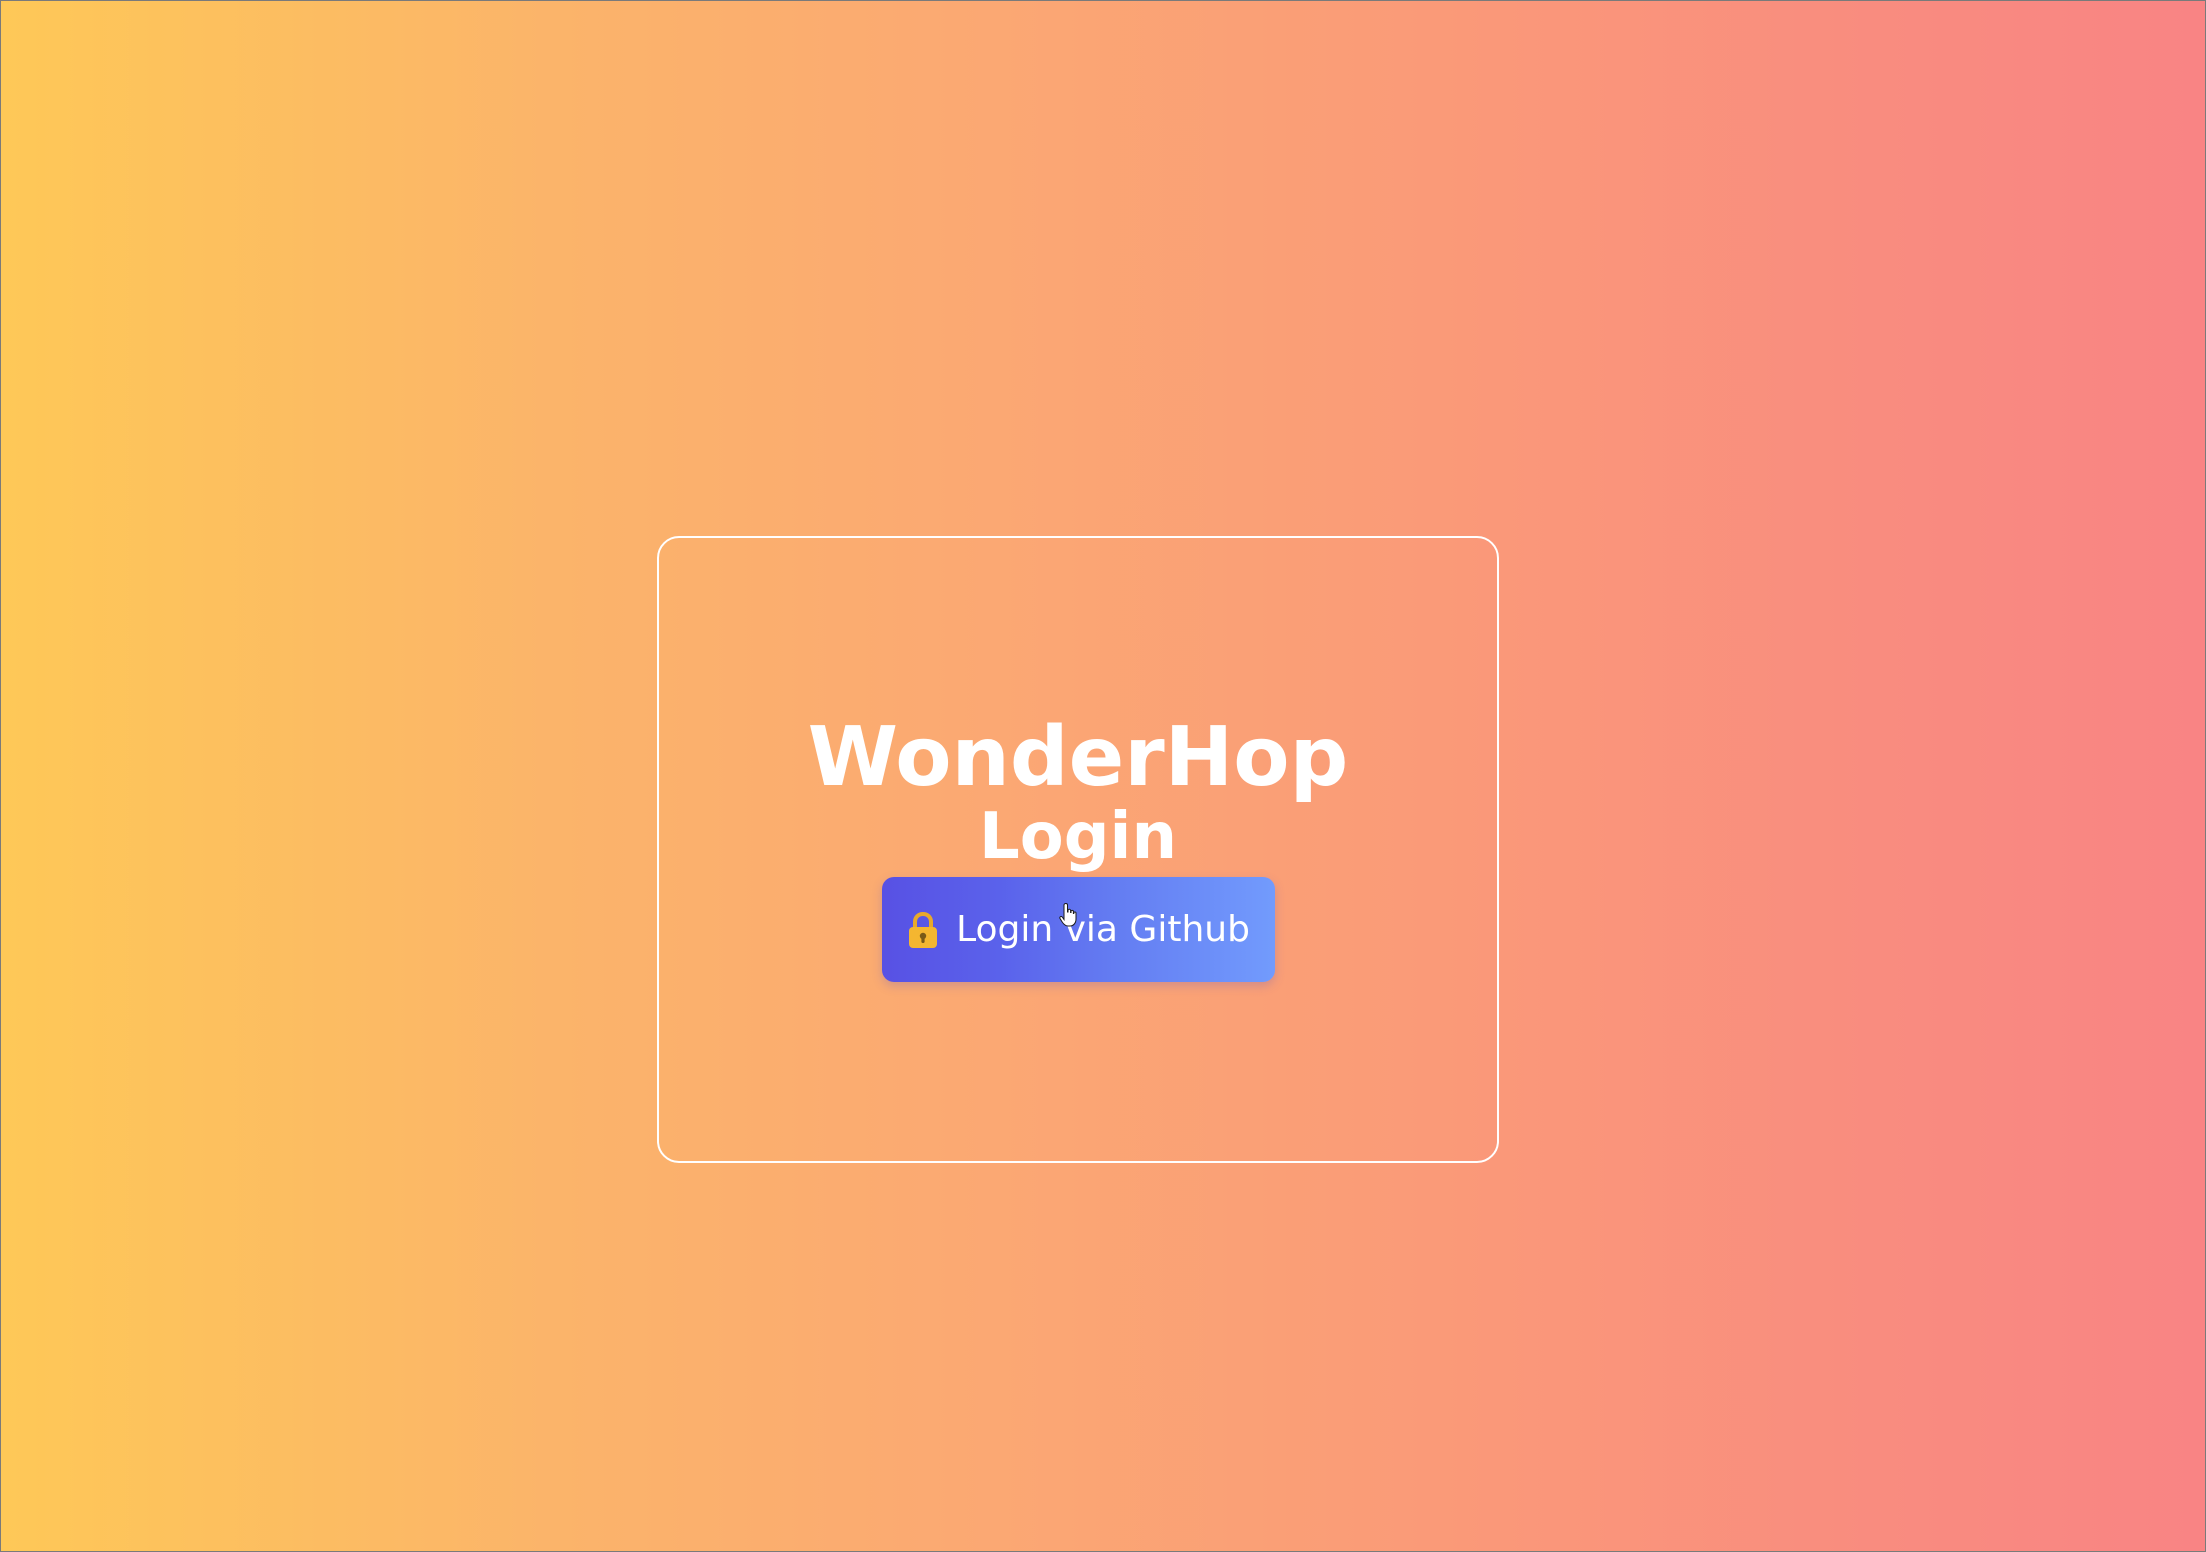 The height and width of the screenshot is (1552, 2206). Describe the element at coordinates (1078, 837) in the screenshot. I see `login-heading: Login` at that location.